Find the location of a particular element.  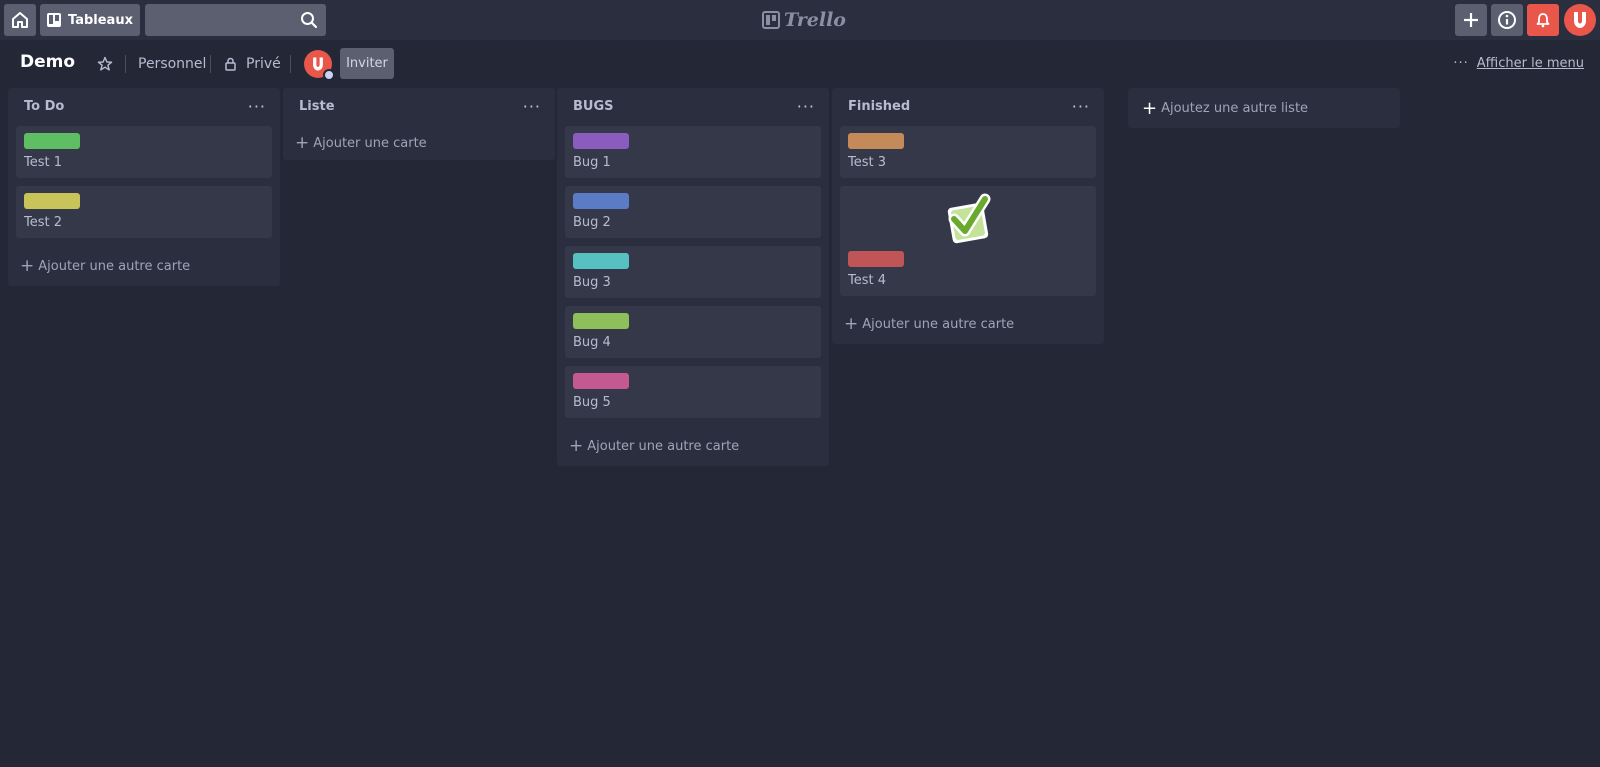

info-button is located at coordinates (1507, 20).